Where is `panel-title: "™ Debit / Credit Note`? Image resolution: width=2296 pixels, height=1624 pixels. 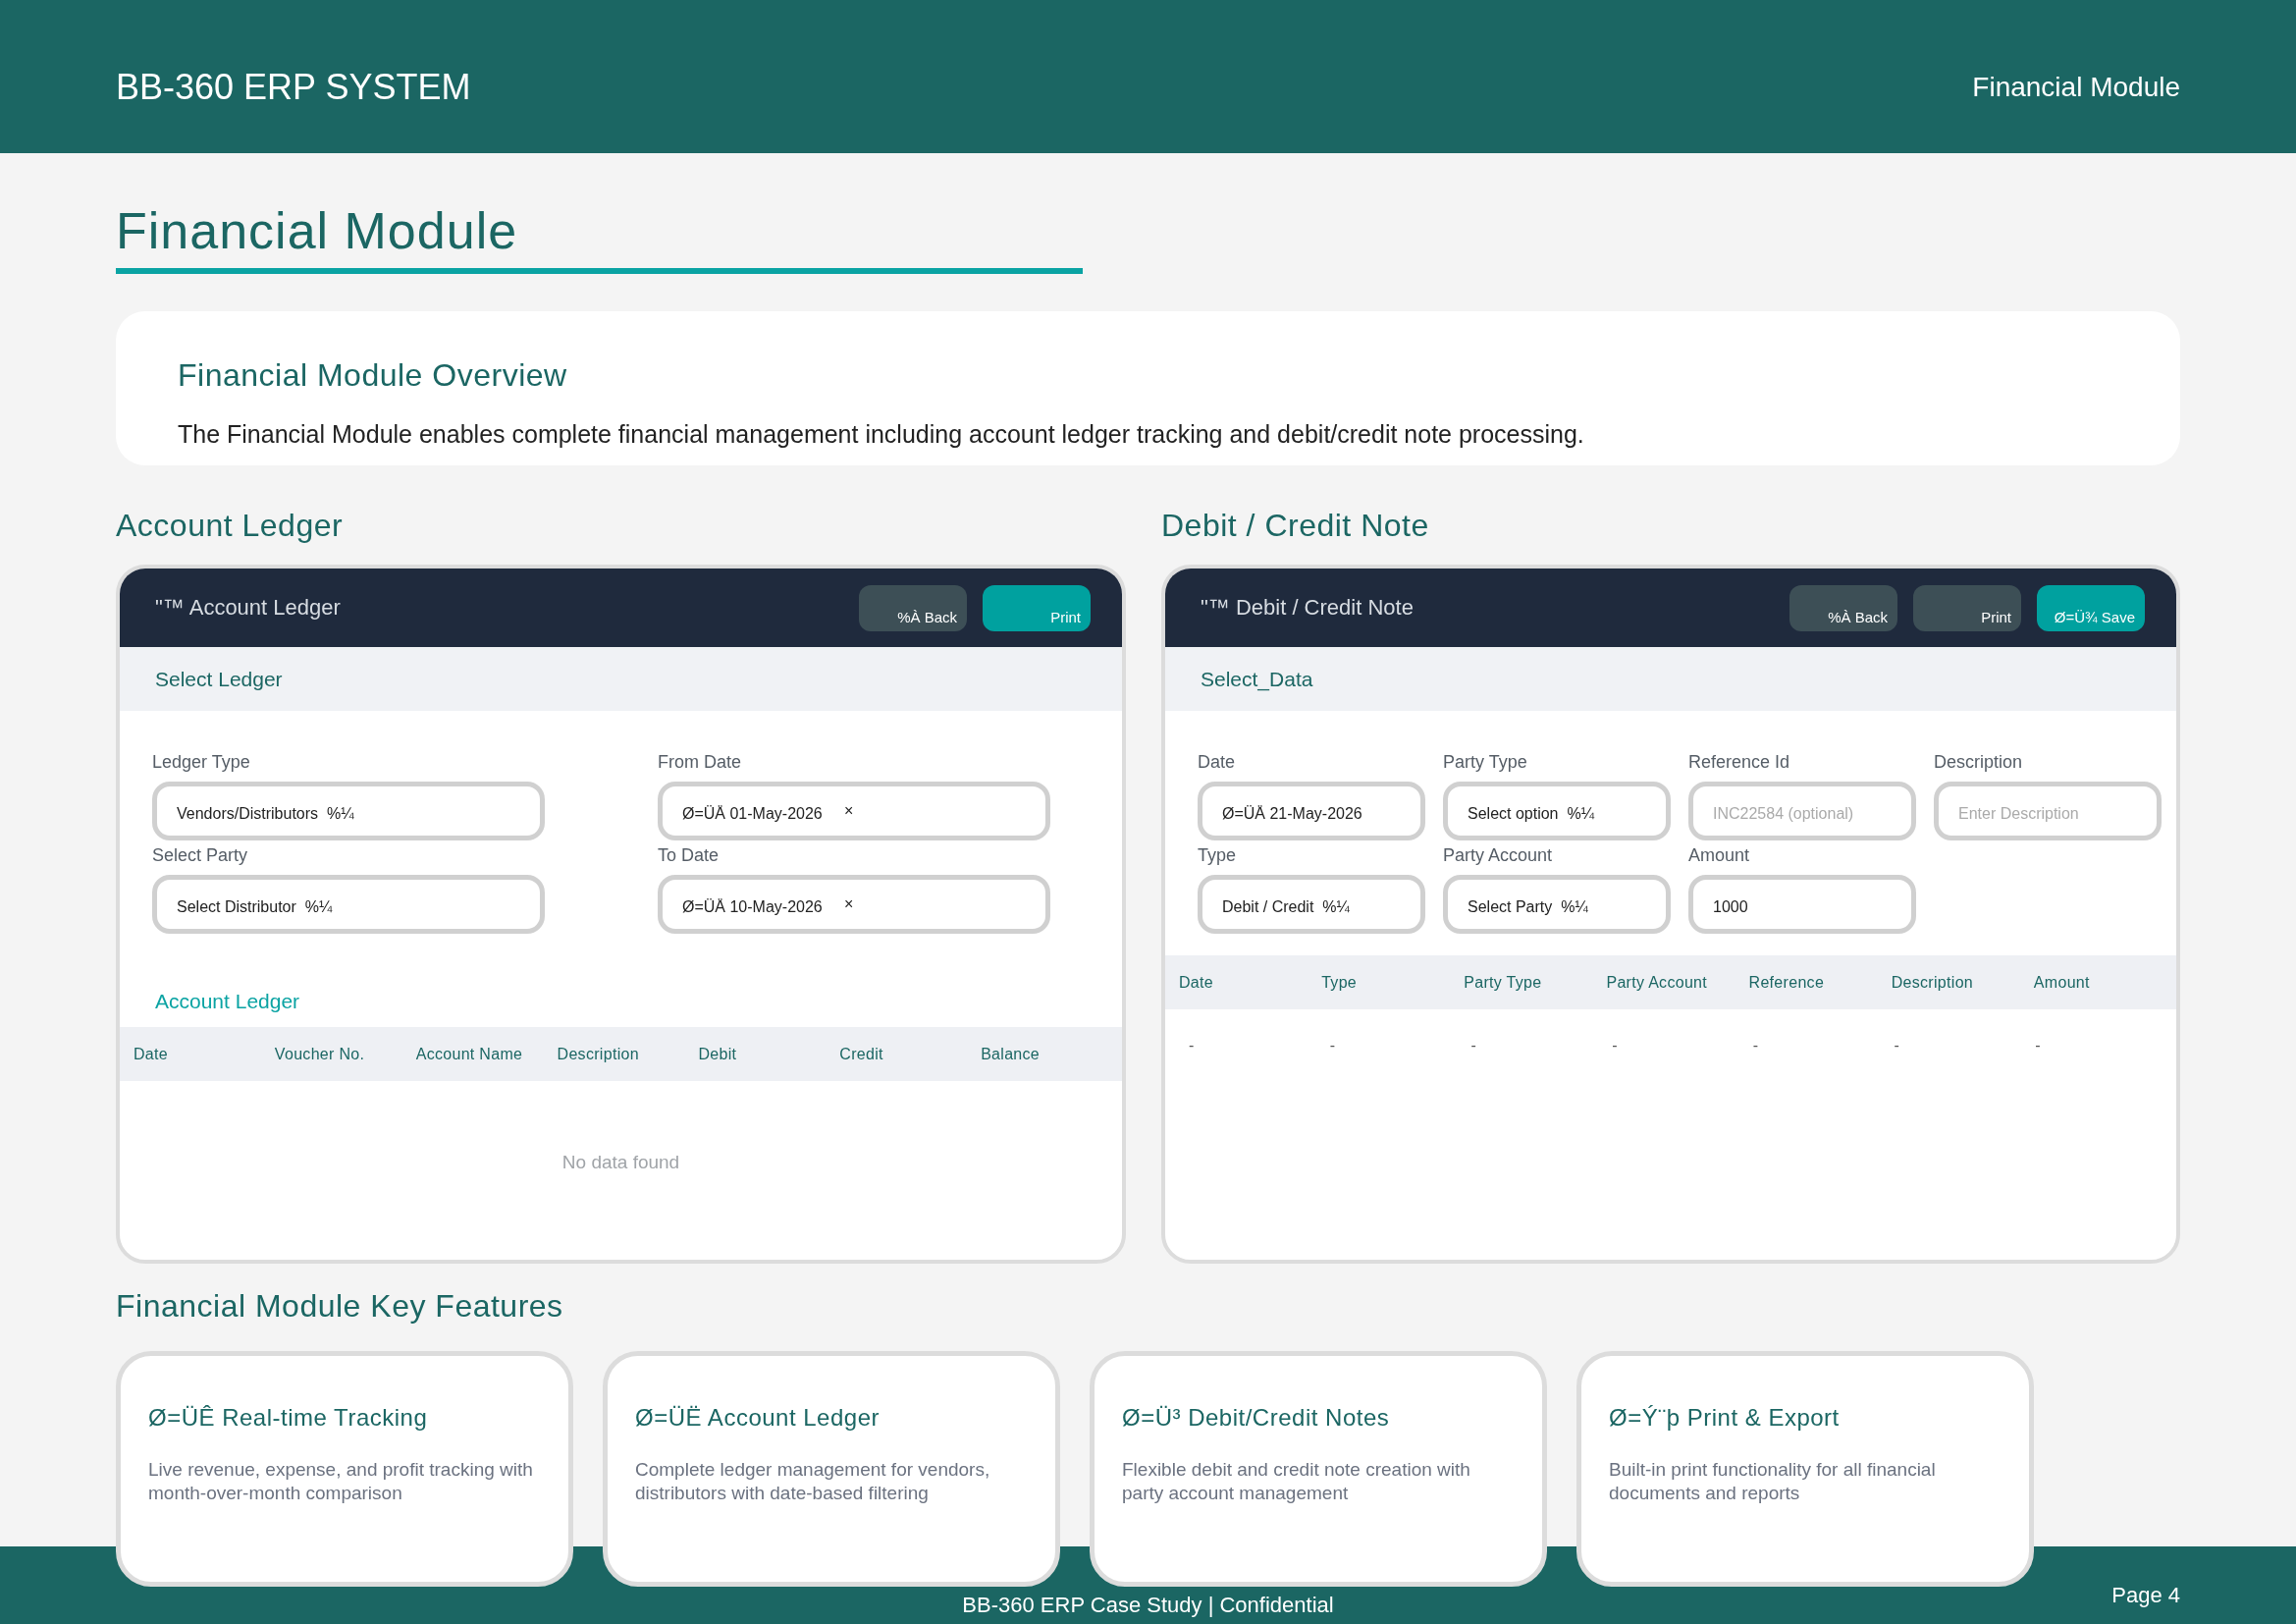
panel-title: "™ Debit / Credit Note is located at coordinates (1308, 608).